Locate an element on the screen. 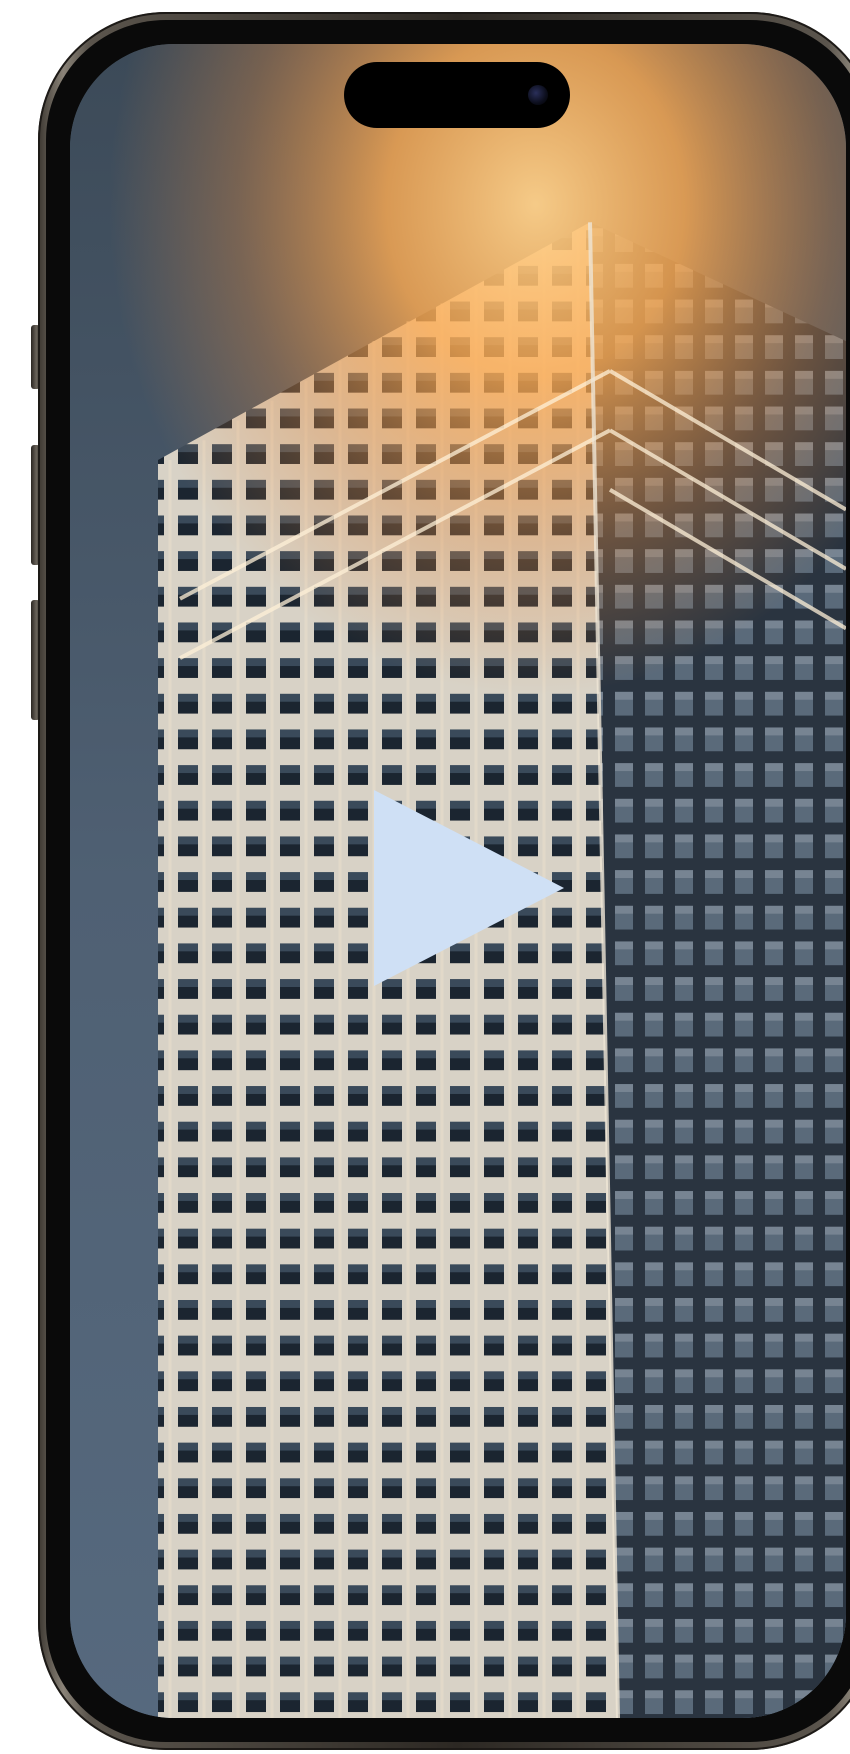  play-icon is located at coordinates (469, 888).